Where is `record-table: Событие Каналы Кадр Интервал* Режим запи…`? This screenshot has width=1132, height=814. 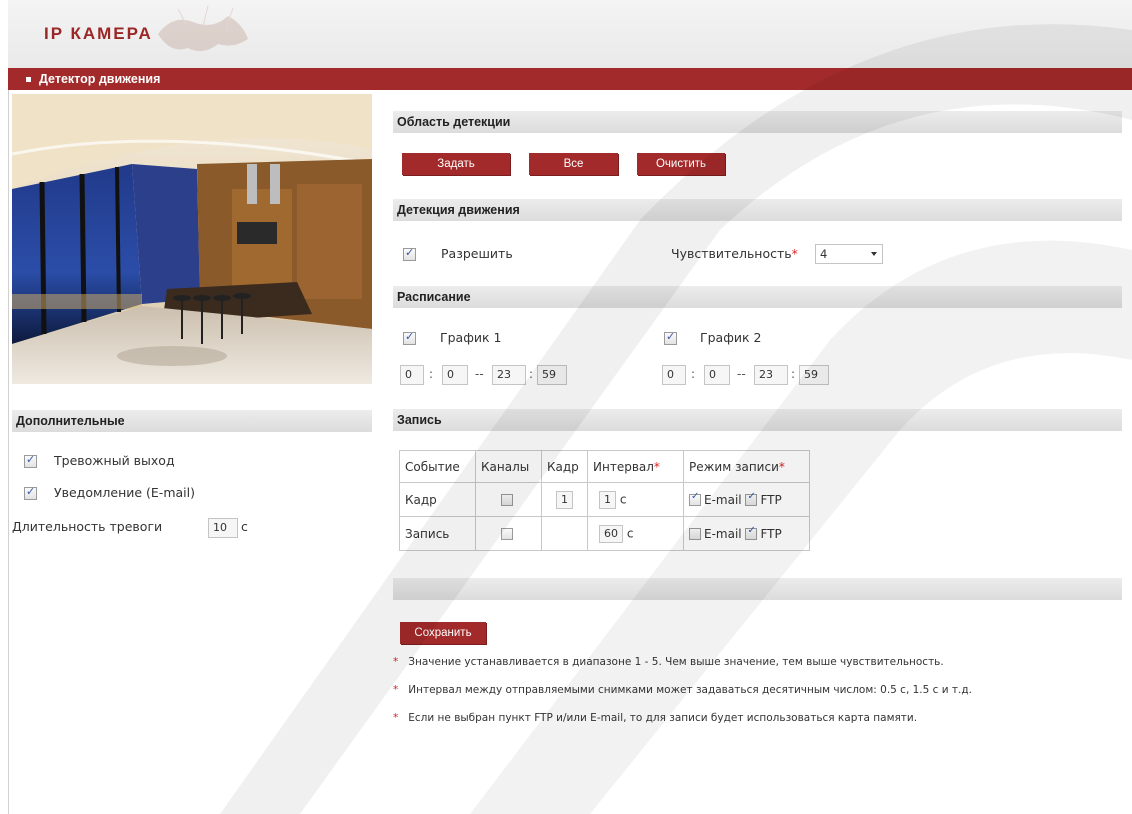
record-table: Событие Каналы Кадр Интервал* Режим запи… is located at coordinates (604, 500).